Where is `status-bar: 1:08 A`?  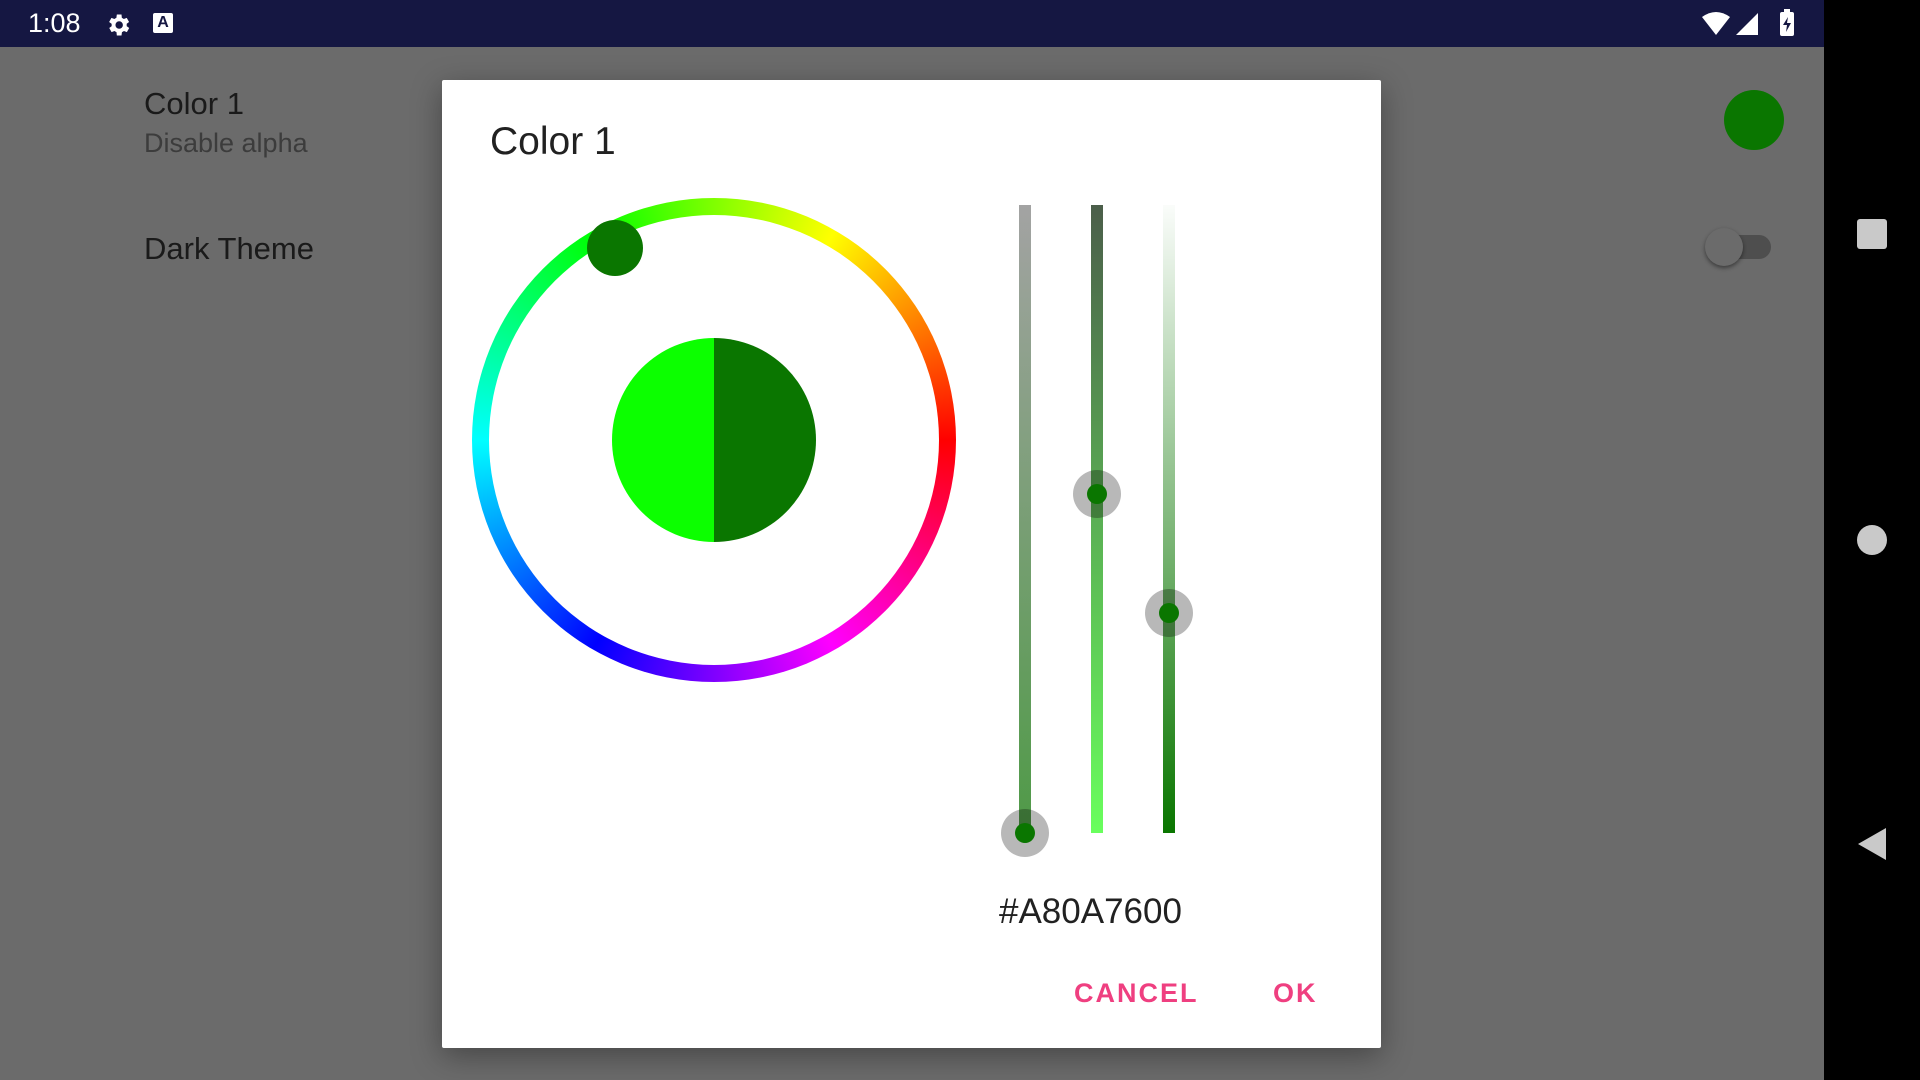 status-bar: 1:08 A is located at coordinates (912, 23).